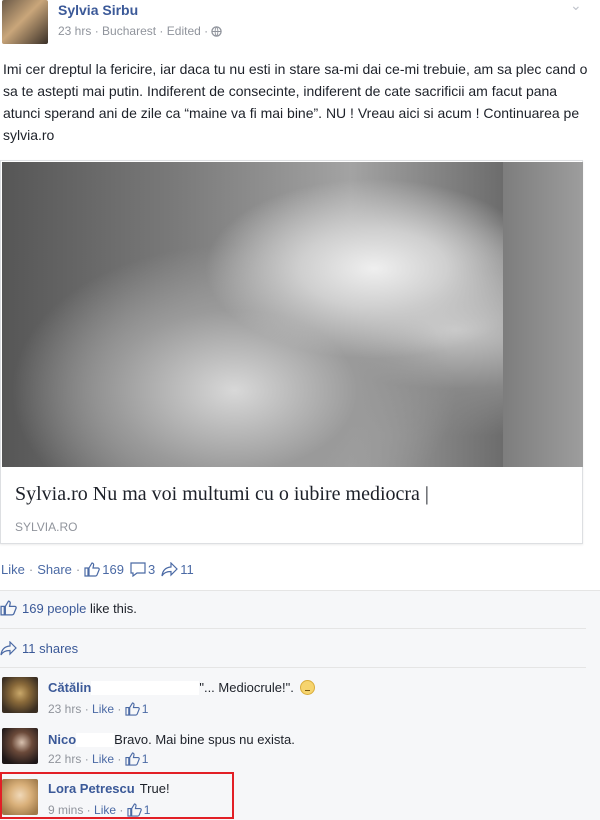 The width and height of the screenshot is (600, 820). What do you see at coordinates (64, 759) in the screenshot?
I see `comment-time: 22 hrs` at bounding box center [64, 759].